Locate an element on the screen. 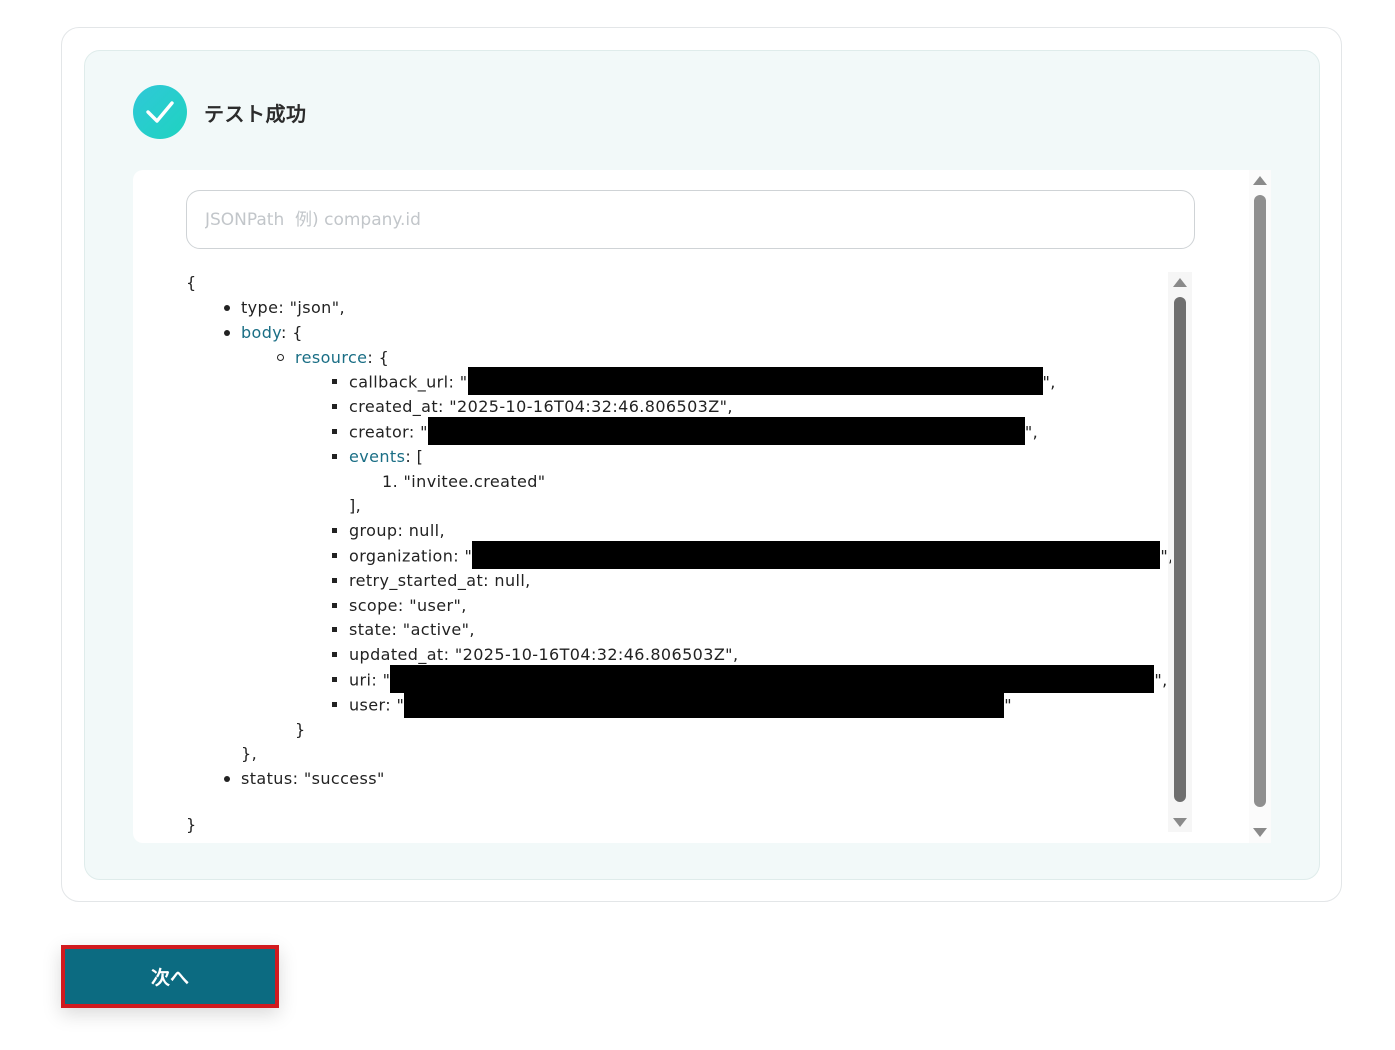 This screenshot has width=1395, height=1050. group-field: group: null, is located at coordinates (397, 530).